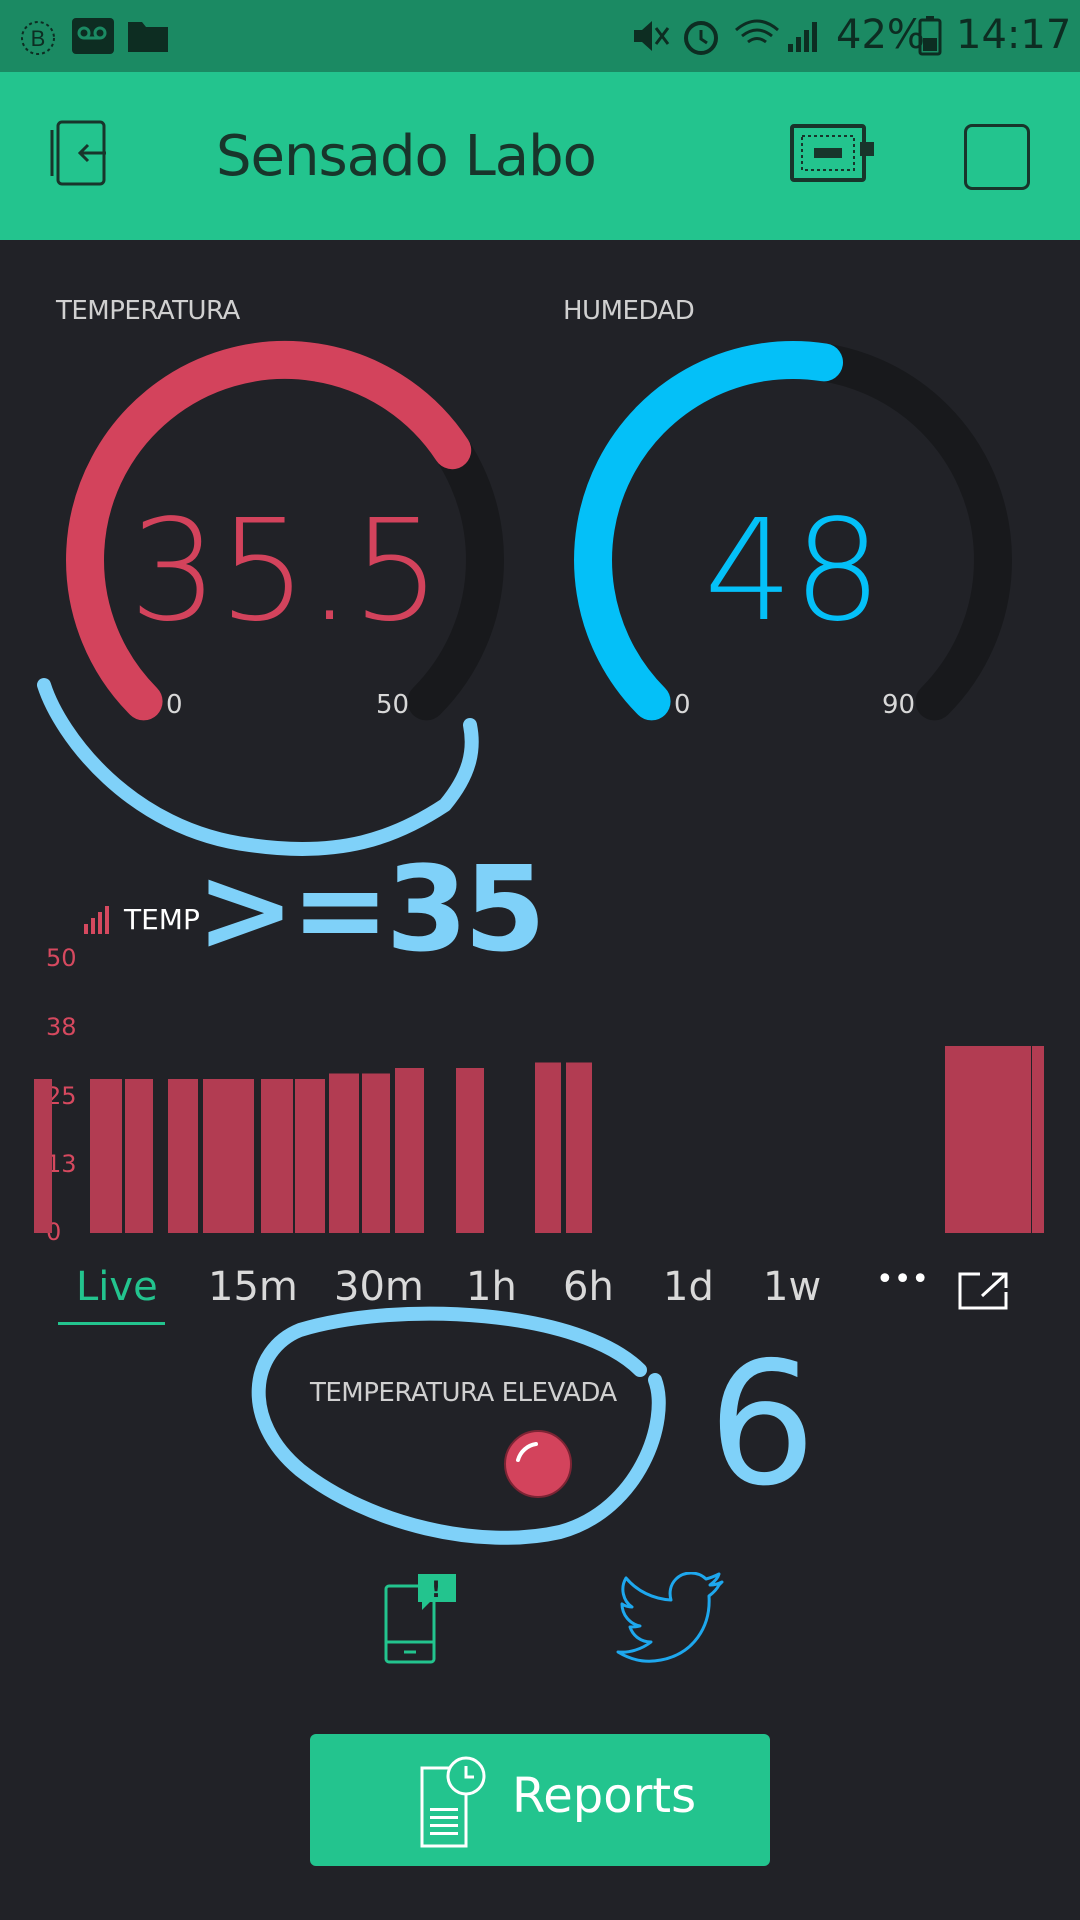 Image resolution: width=1080 pixels, height=1920 pixels. I want to click on device-icon, so click(832, 154).